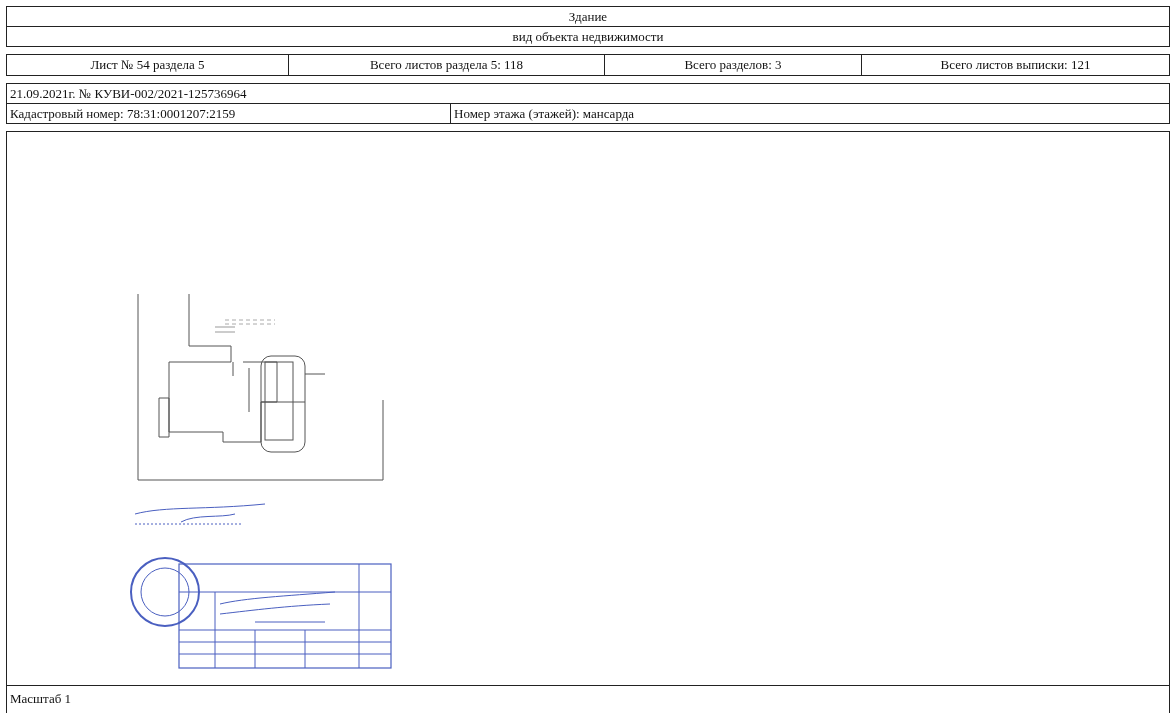 The width and height of the screenshot is (1176, 713). What do you see at coordinates (544, 114) in the screenshot?
I see `floor-number: Номер этажа (этажей): мансарда` at bounding box center [544, 114].